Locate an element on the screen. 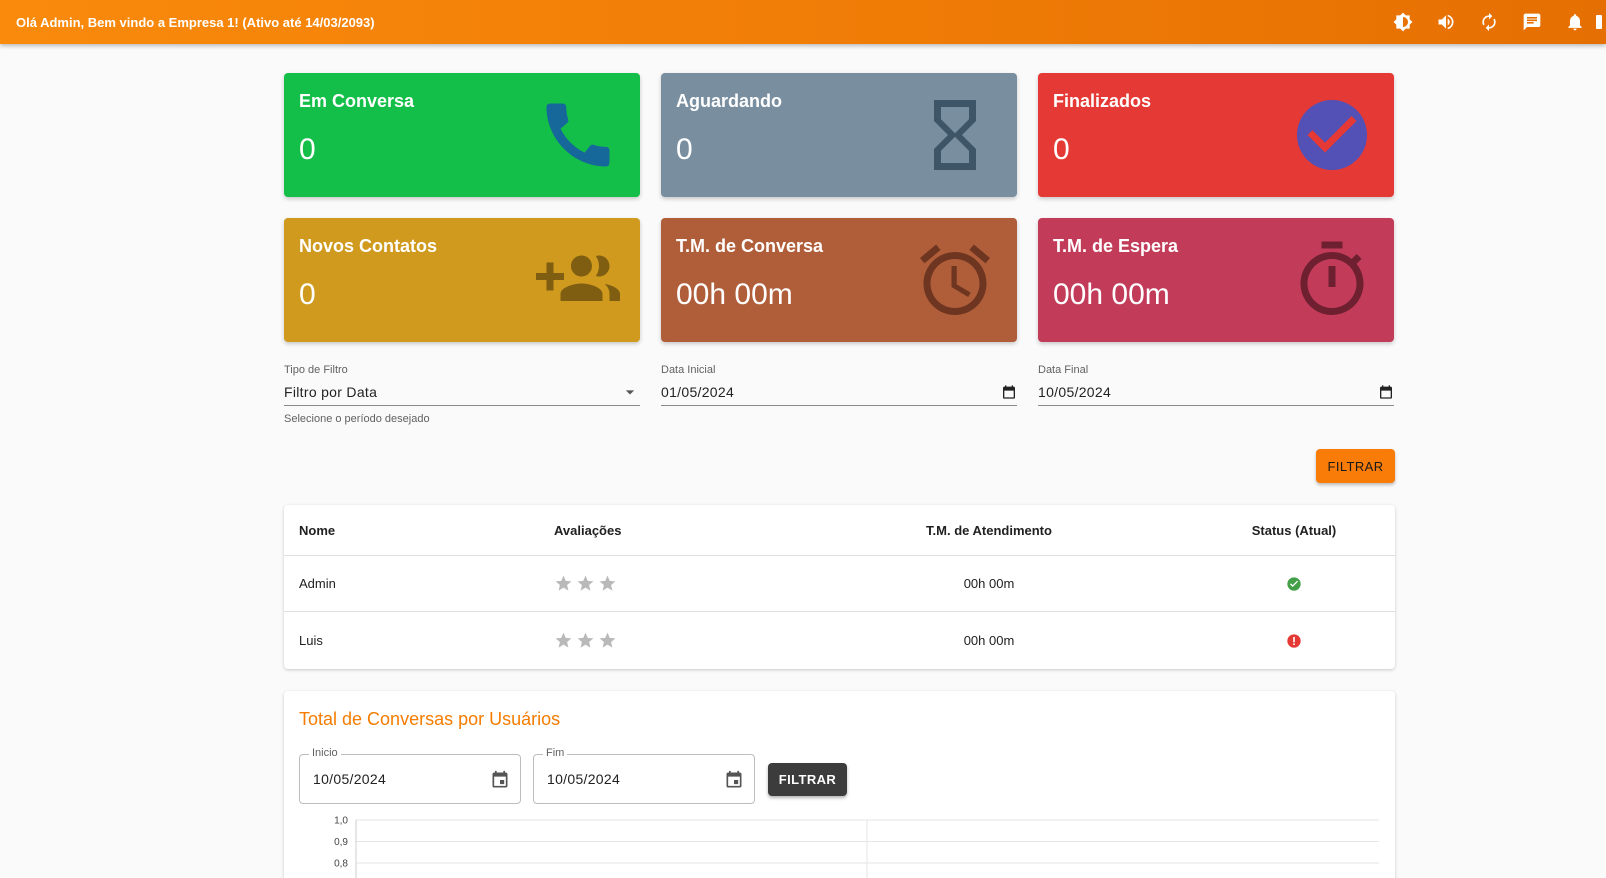  start-date-field: Data Inicial 01/05/2024 is located at coordinates (839, 385).